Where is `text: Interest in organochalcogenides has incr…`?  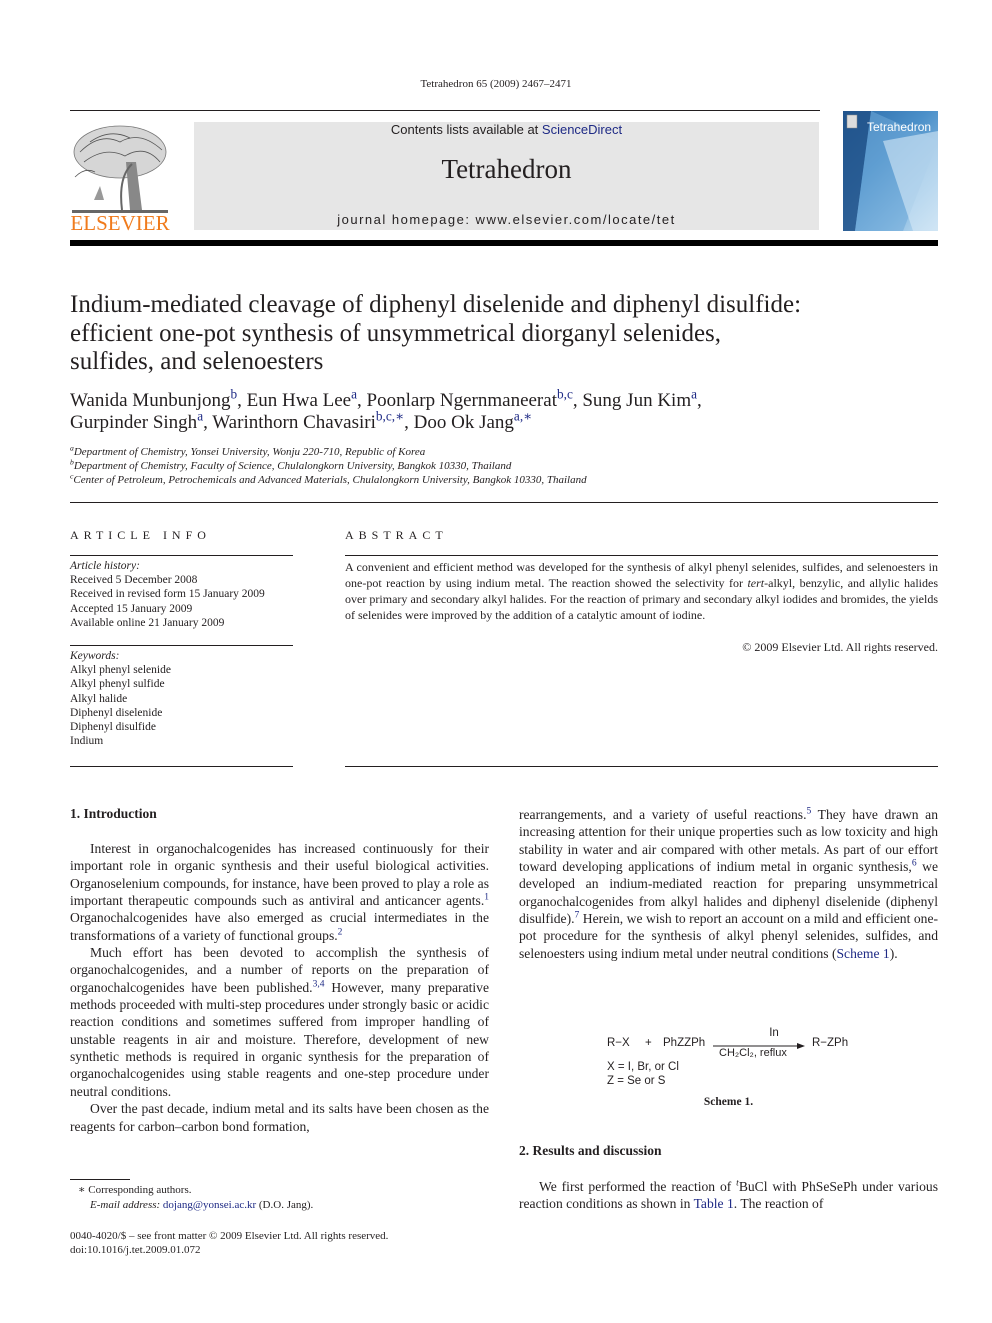 text: Interest in organochalcogenides has incr… is located at coordinates (279, 875).